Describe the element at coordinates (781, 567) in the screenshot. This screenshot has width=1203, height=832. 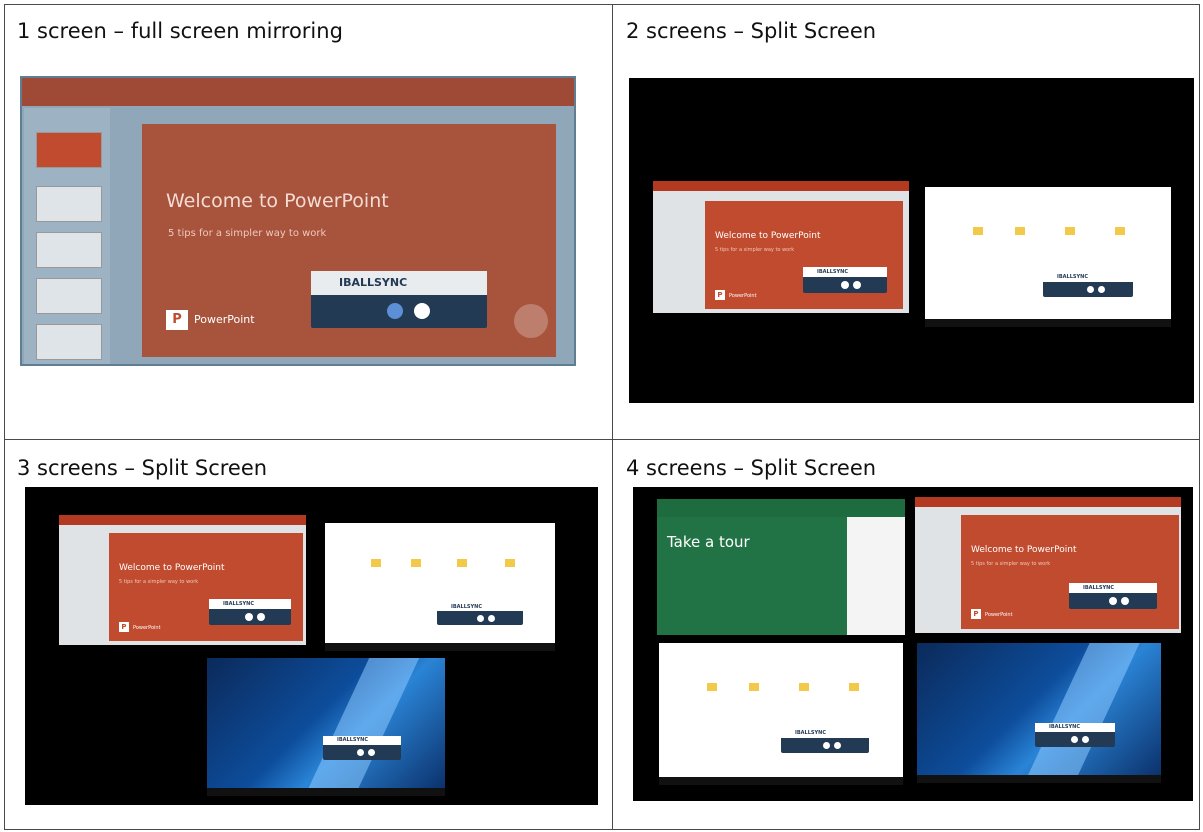
I see `screen-excel: Take a tour` at that location.